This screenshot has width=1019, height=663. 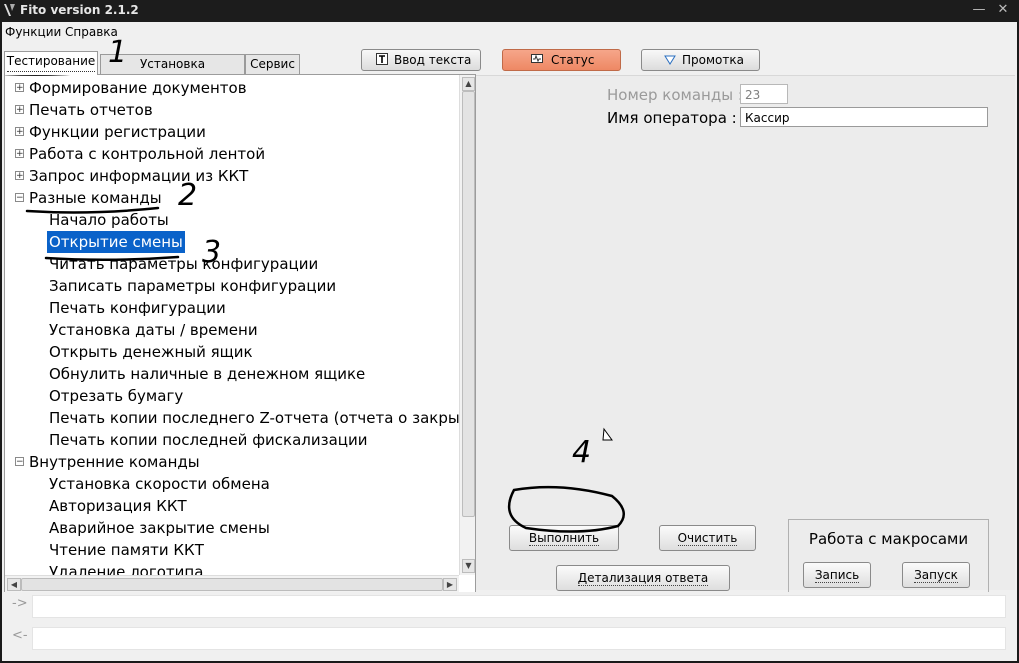 What do you see at coordinates (537, 58) in the screenshot?
I see `monitor-icon` at bounding box center [537, 58].